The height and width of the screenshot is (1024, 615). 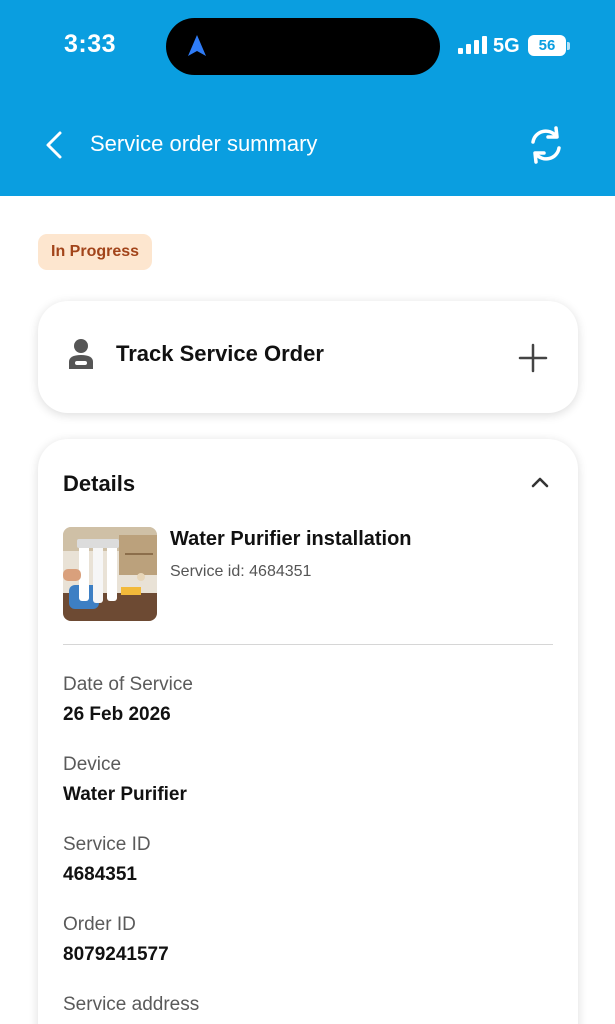 What do you see at coordinates (204, 143) in the screenshot?
I see `page-title: Service order summary` at bounding box center [204, 143].